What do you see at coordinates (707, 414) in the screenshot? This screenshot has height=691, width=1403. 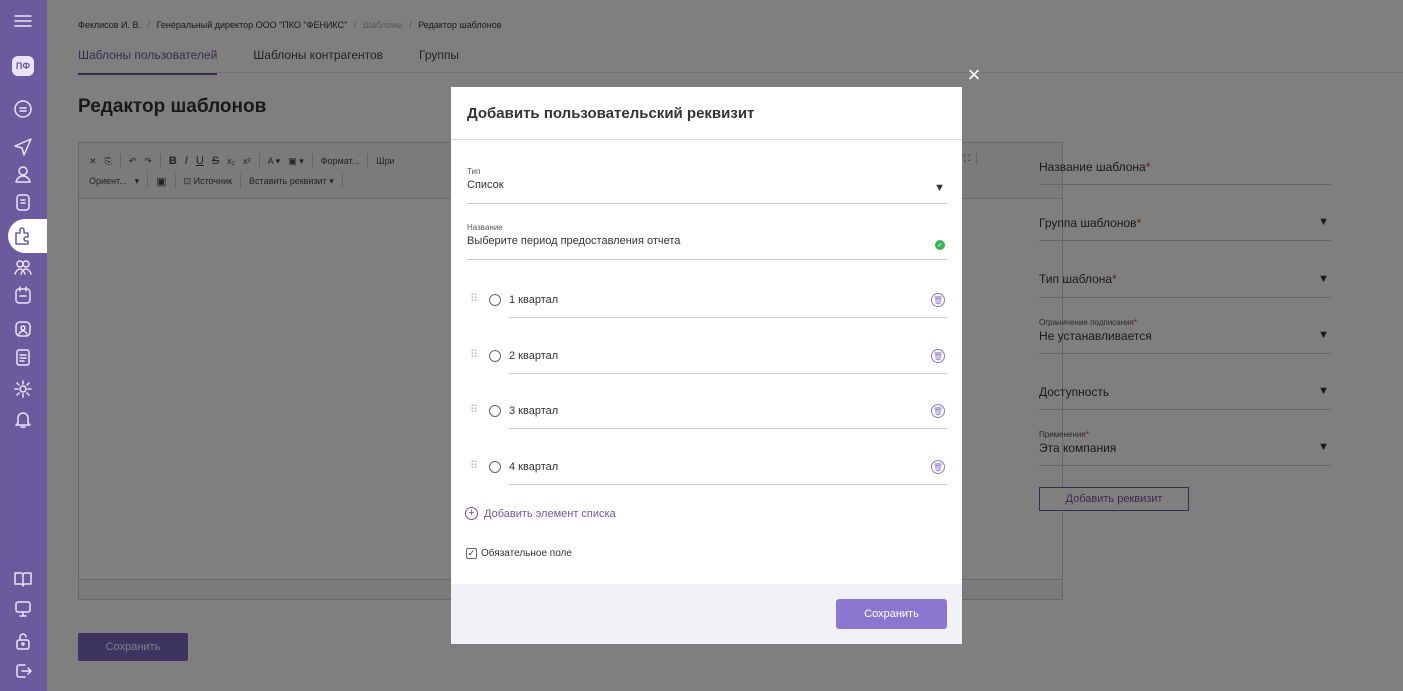 I see `list-item: ⠿ 3 квартал 🗑` at bounding box center [707, 414].